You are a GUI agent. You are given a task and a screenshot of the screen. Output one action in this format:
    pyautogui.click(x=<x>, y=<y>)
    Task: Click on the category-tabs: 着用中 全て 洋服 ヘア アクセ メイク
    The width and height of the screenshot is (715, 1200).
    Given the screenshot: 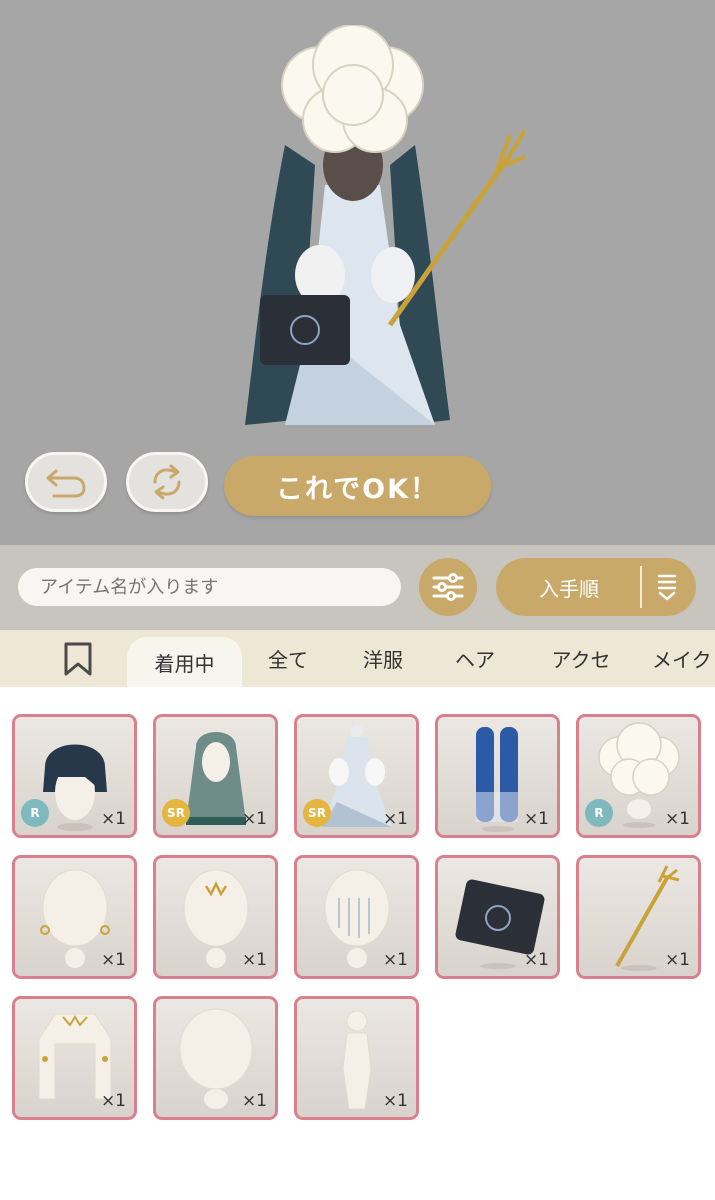 What is the action you would take?
    pyautogui.click(x=357, y=658)
    